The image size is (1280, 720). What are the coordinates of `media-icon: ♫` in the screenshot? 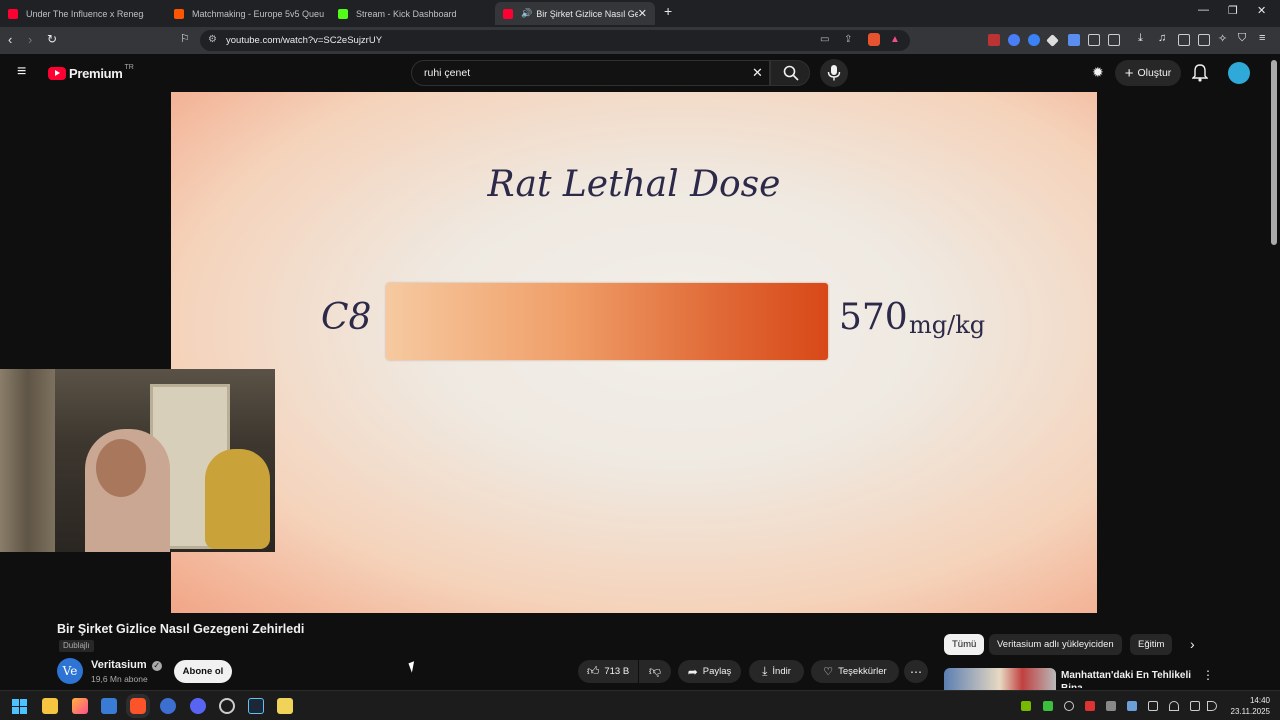 It's located at (1162, 38).